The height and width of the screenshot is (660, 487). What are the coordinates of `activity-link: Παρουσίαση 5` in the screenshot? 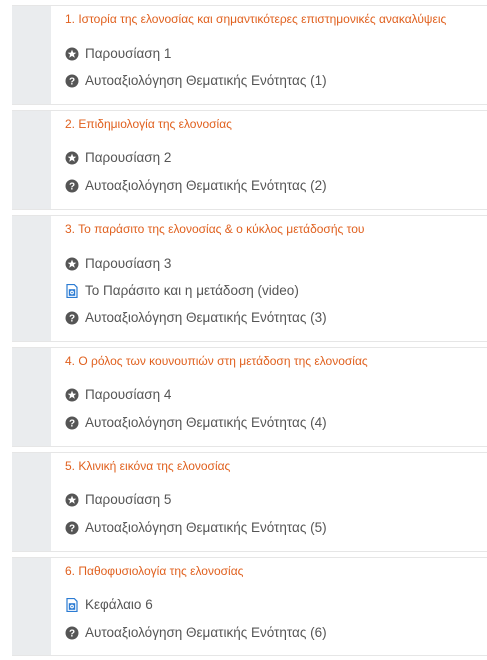 It's located at (118, 500).